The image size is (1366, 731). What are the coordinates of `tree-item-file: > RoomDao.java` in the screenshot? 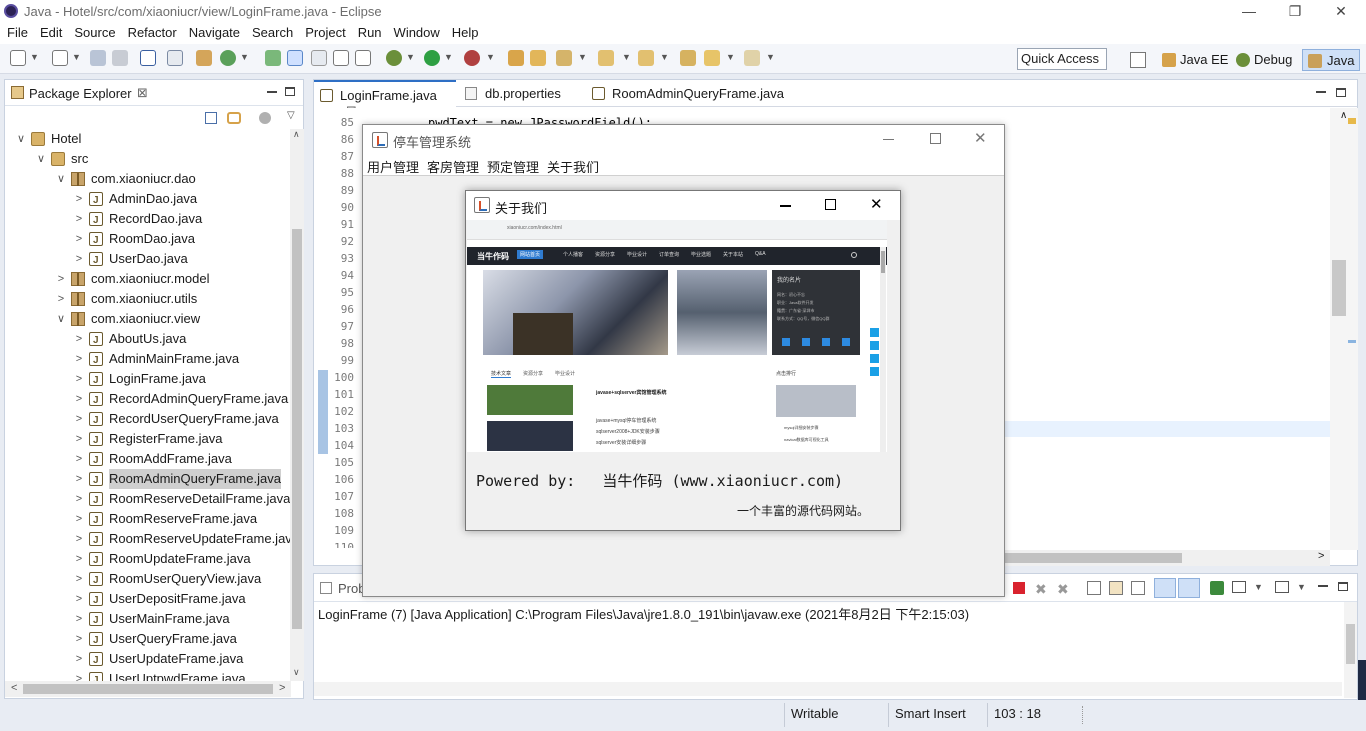 It's located at (147, 240).